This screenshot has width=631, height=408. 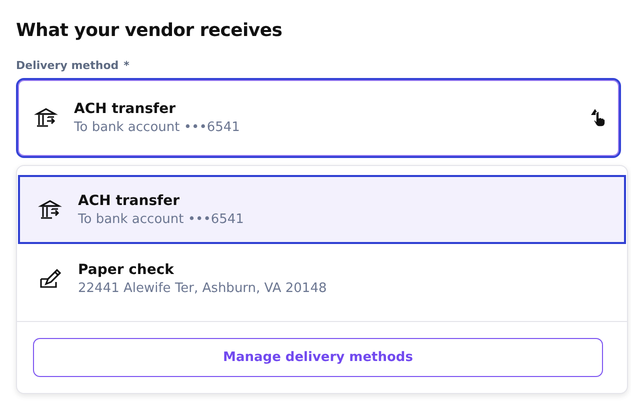 I want to click on field-label: Delivery method, so click(x=67, y=65).